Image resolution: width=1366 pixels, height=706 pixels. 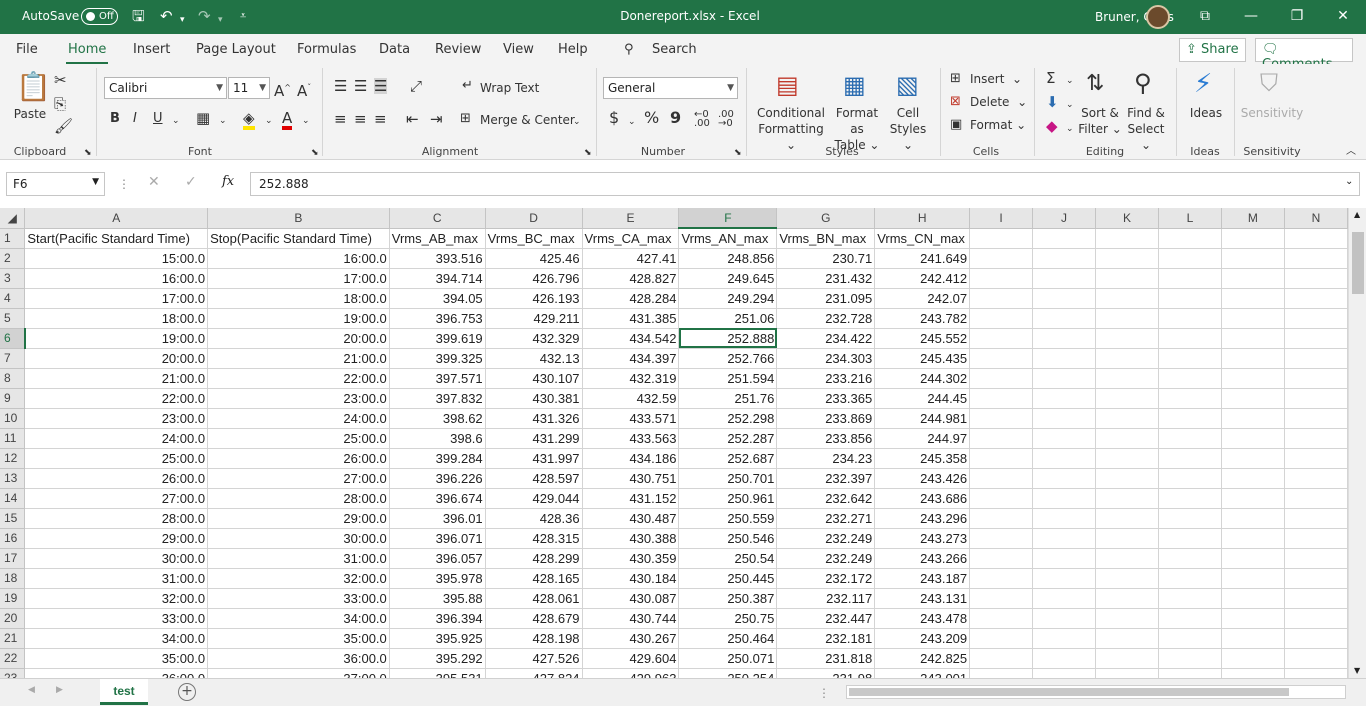 I want to click on fill-icon: ⬇, so click(x=1052, y=102).